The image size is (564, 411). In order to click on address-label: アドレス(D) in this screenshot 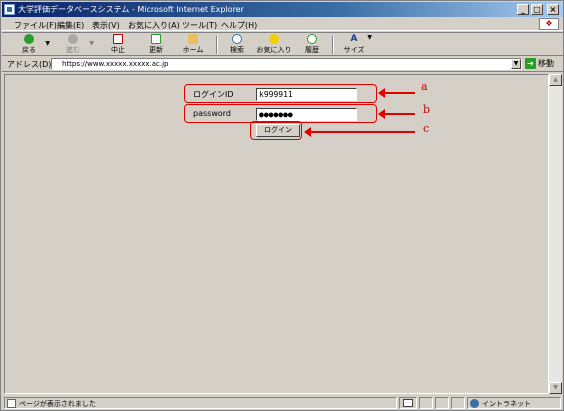, I will do `click(29, 64)`.